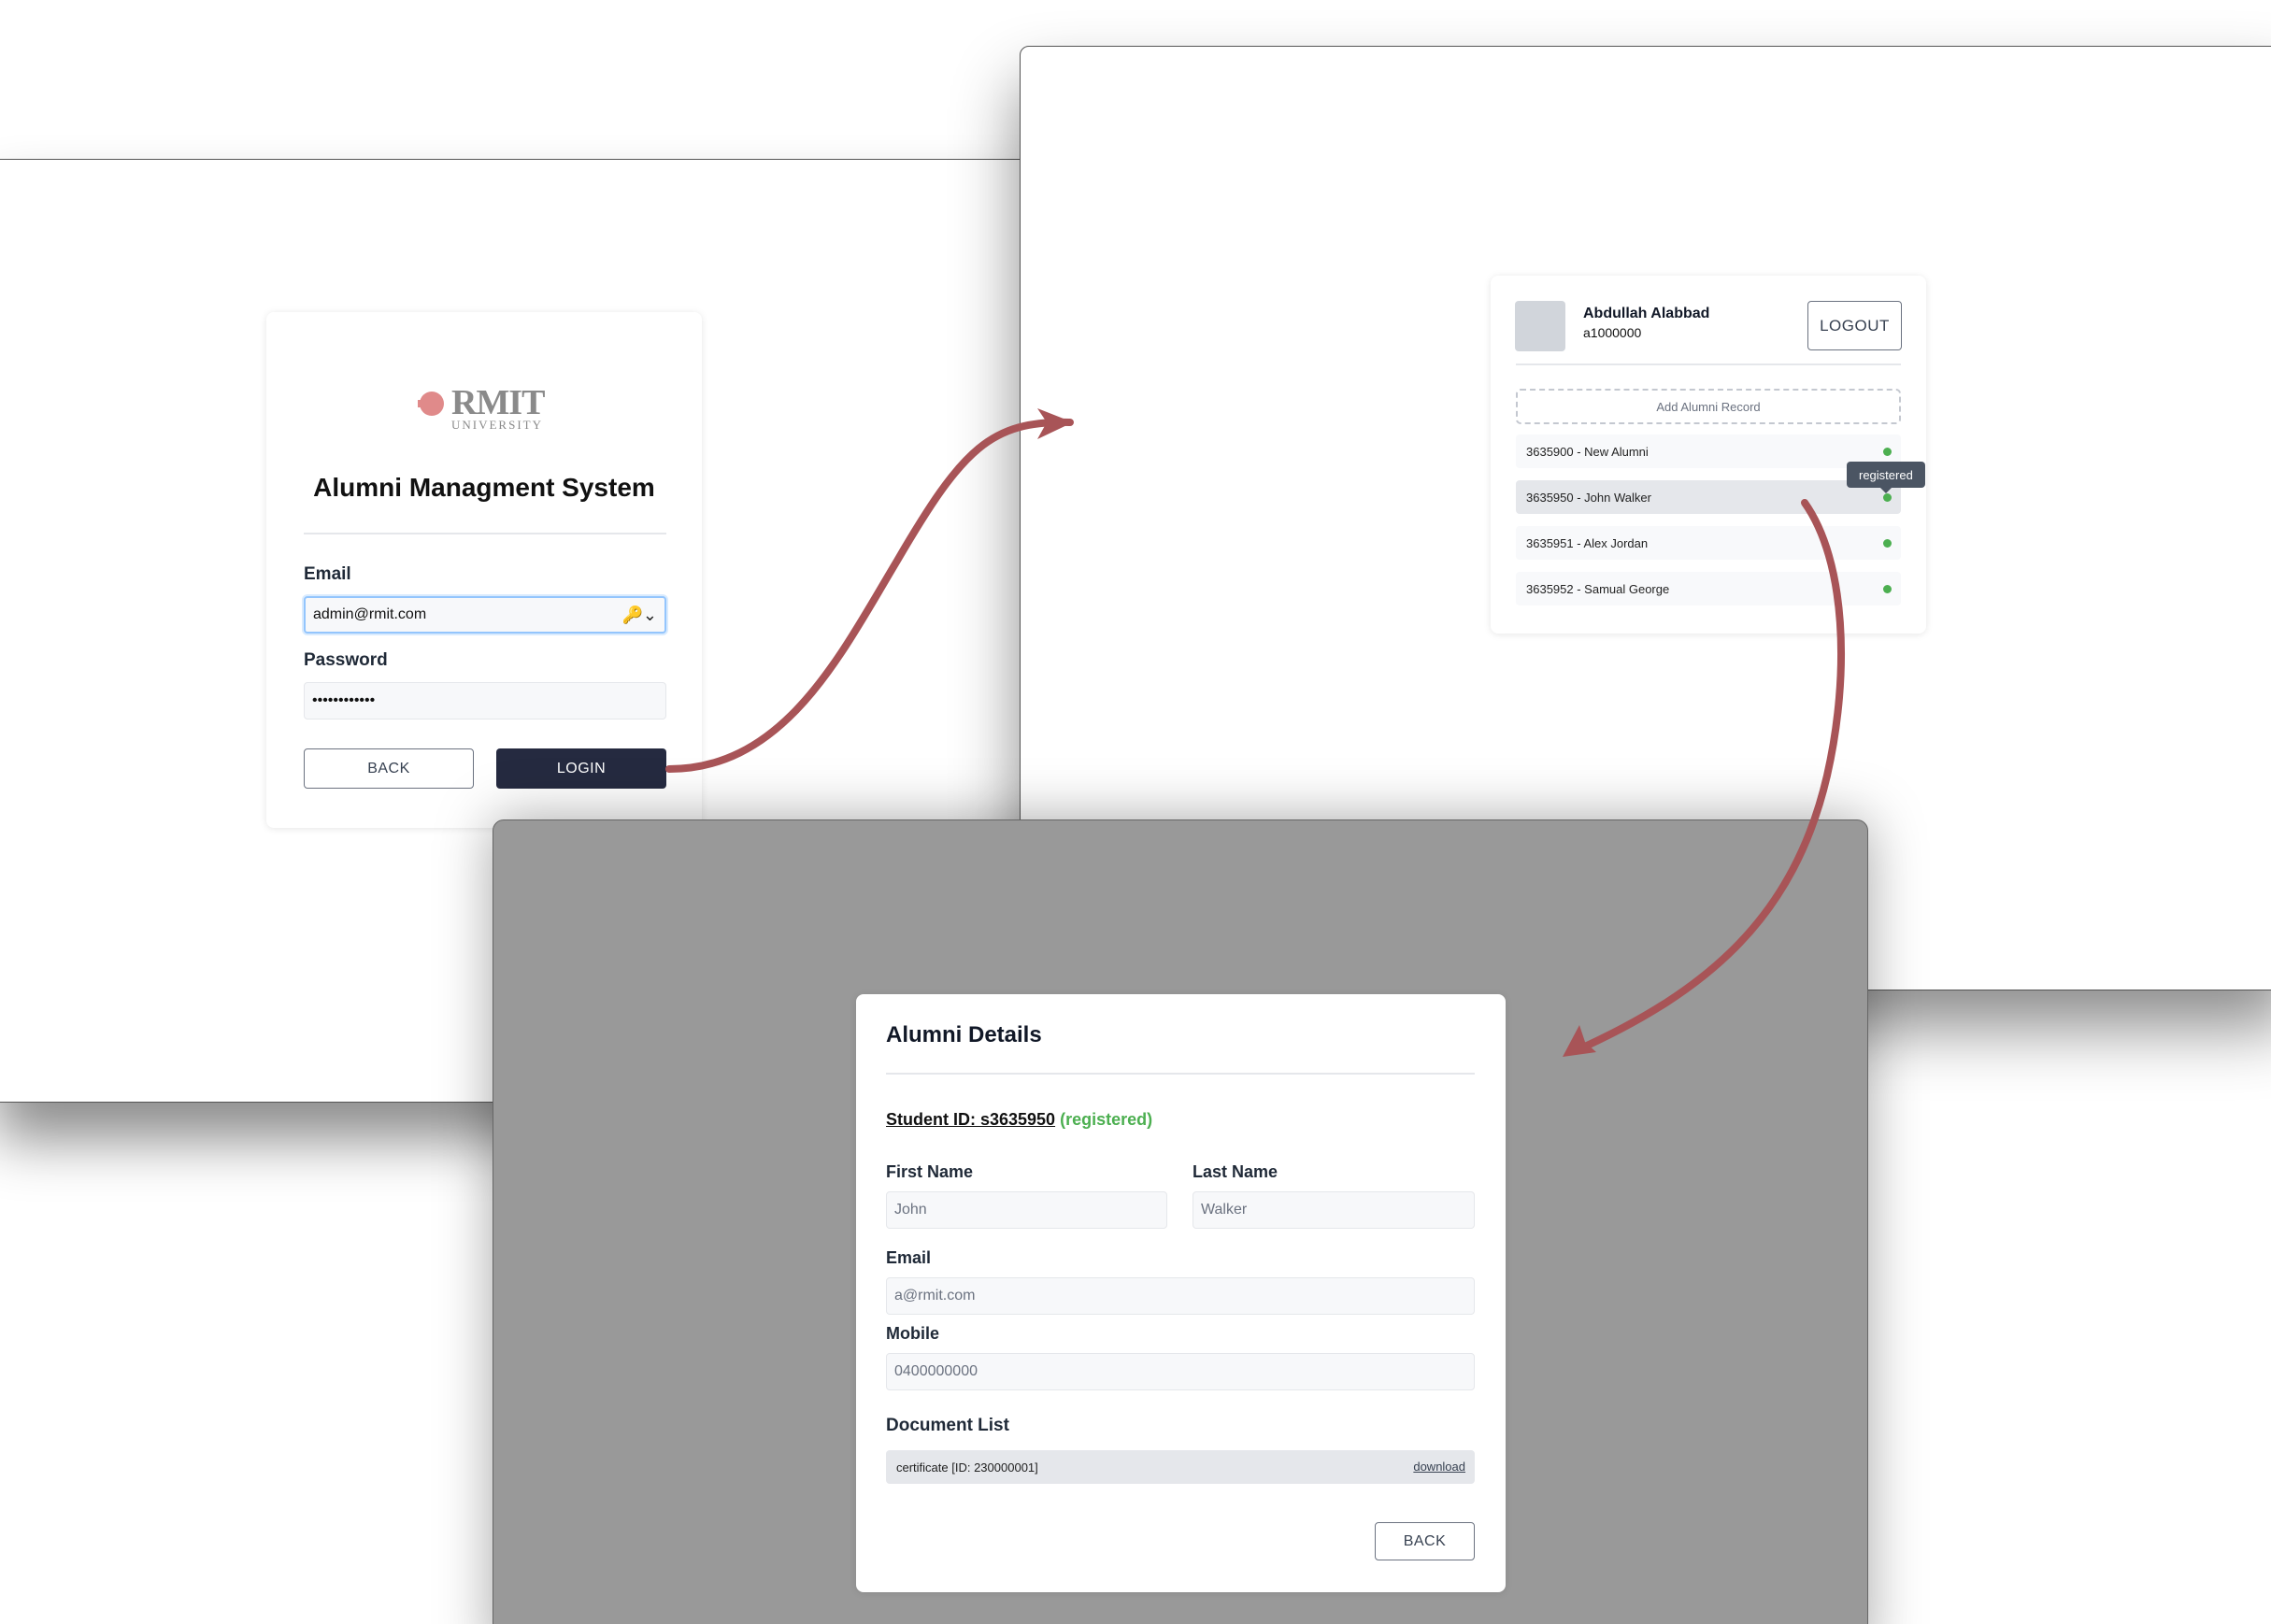 This screenshot has height=1624, width=2271. I want to click on logo-wordmark: RMIT, so click(498, 402).